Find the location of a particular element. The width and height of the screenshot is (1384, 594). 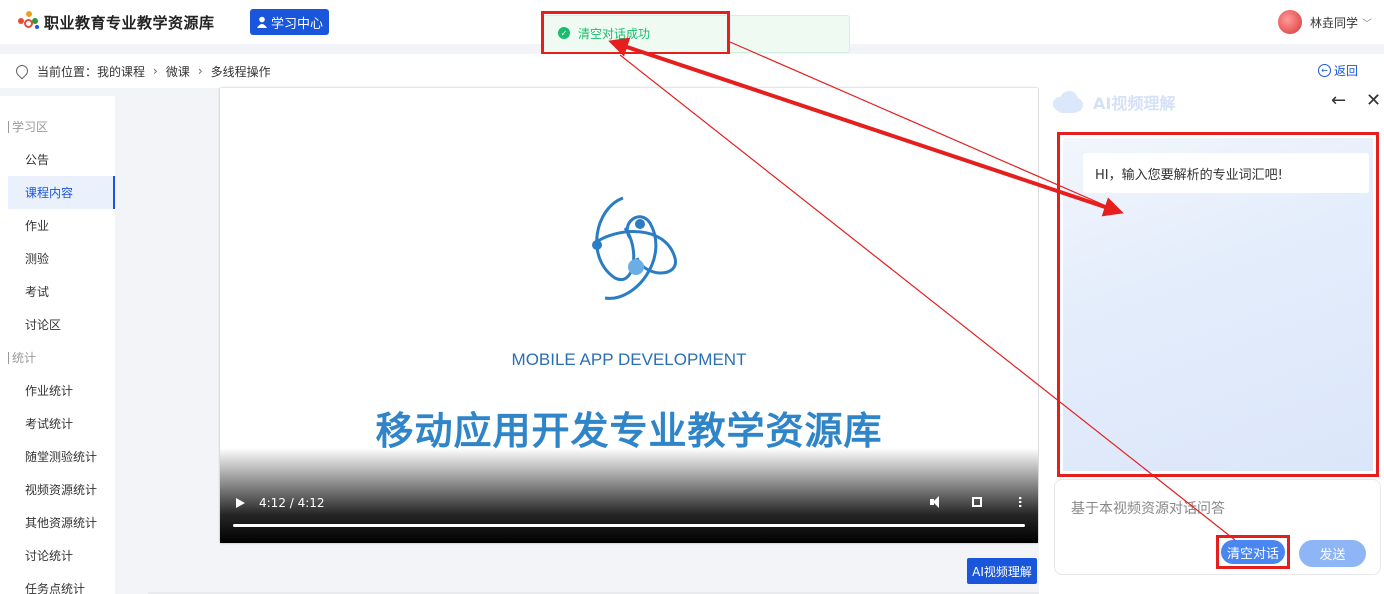

breadcrumb-prefix: 当前位置： is located at coordinates (67, 71).